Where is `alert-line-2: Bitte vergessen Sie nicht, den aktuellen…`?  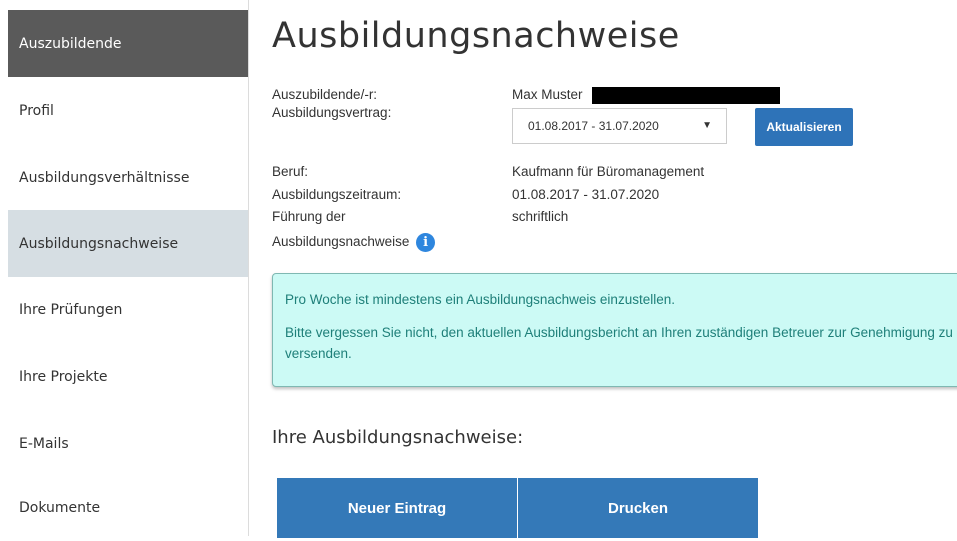
alert-line-2: Bitte vergessen Sie nicht, den aktuellen… is located at coordinates (619, 343).